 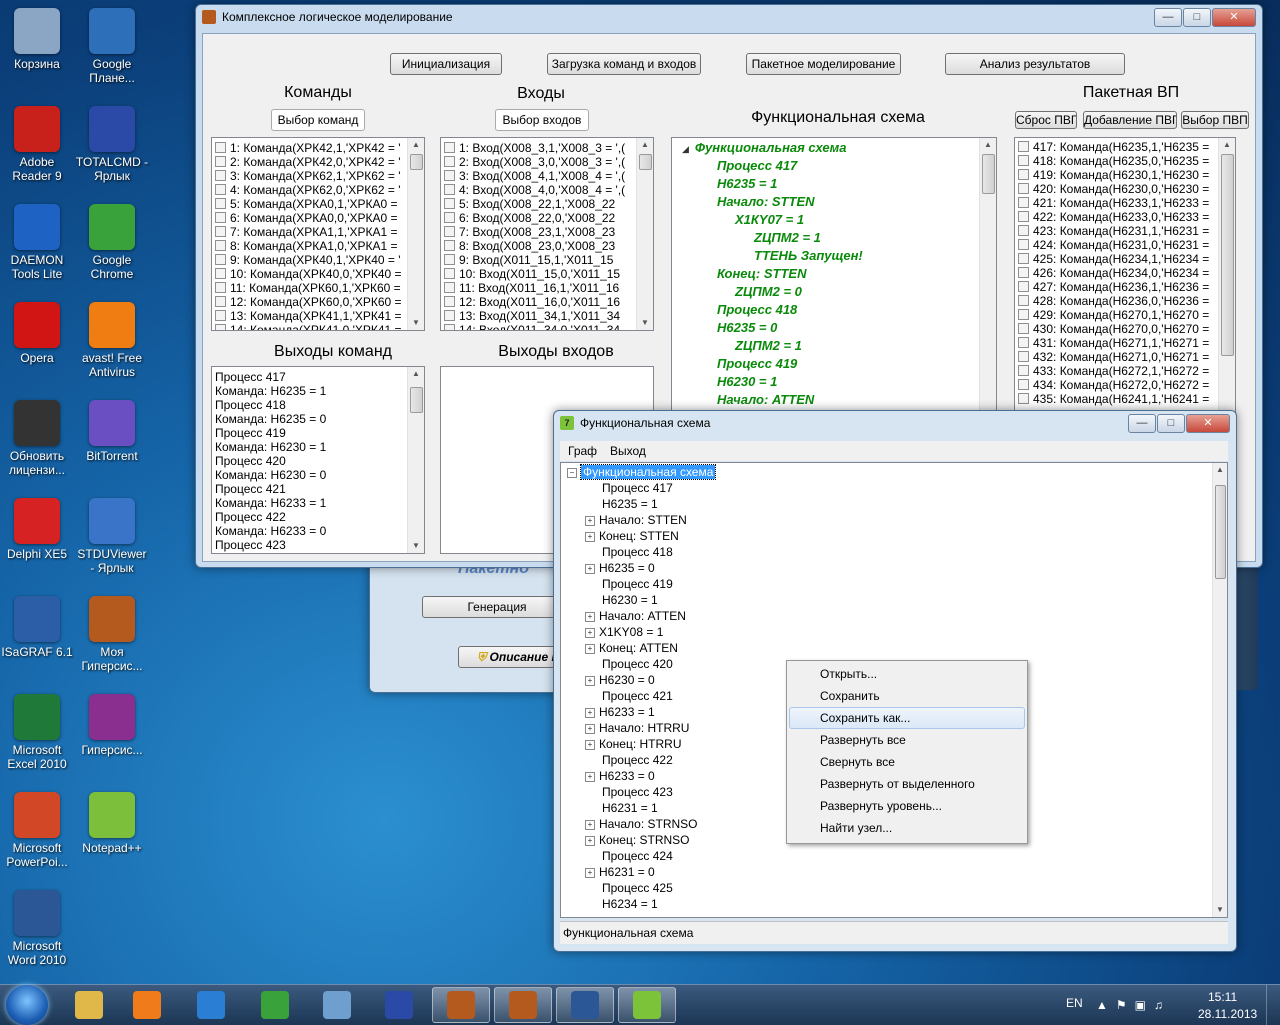 I want to click on start-button, so click(x=27, y=1005).